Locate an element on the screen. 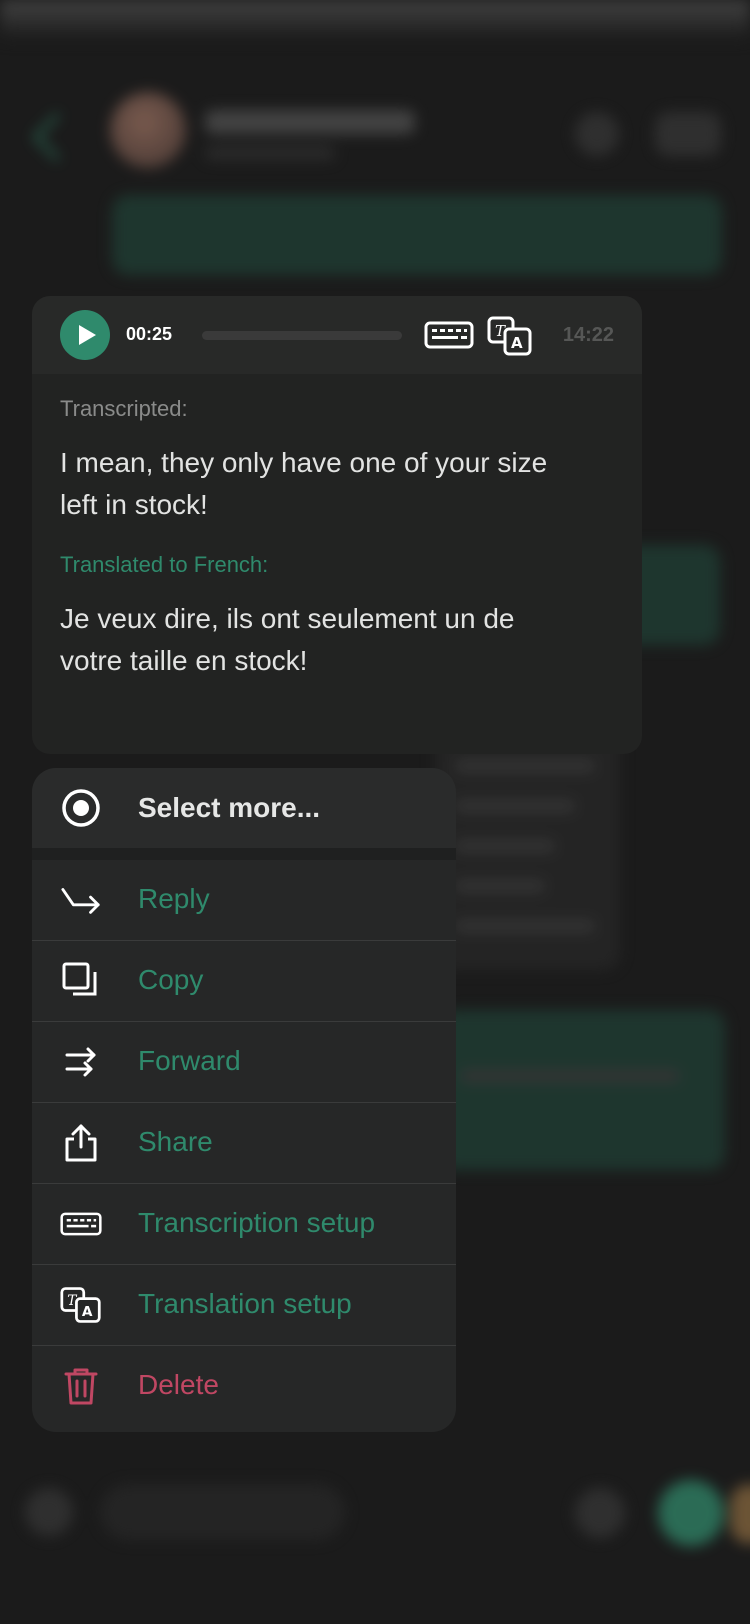  voice-progress-track is located at coordinates (302, 335).